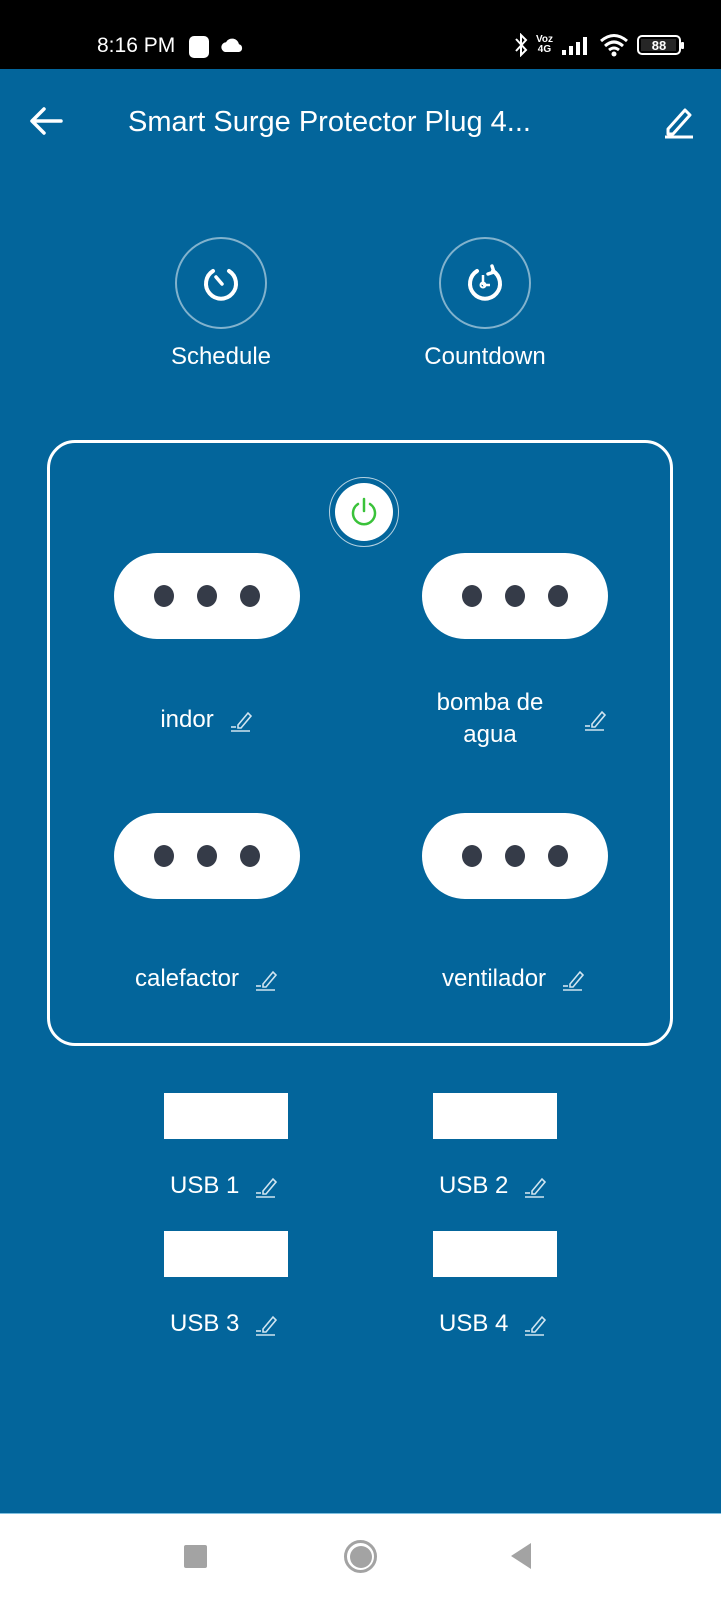 This screenshot has height=1601, width=721. I want to click on edit-device-button, so click(679, 121).